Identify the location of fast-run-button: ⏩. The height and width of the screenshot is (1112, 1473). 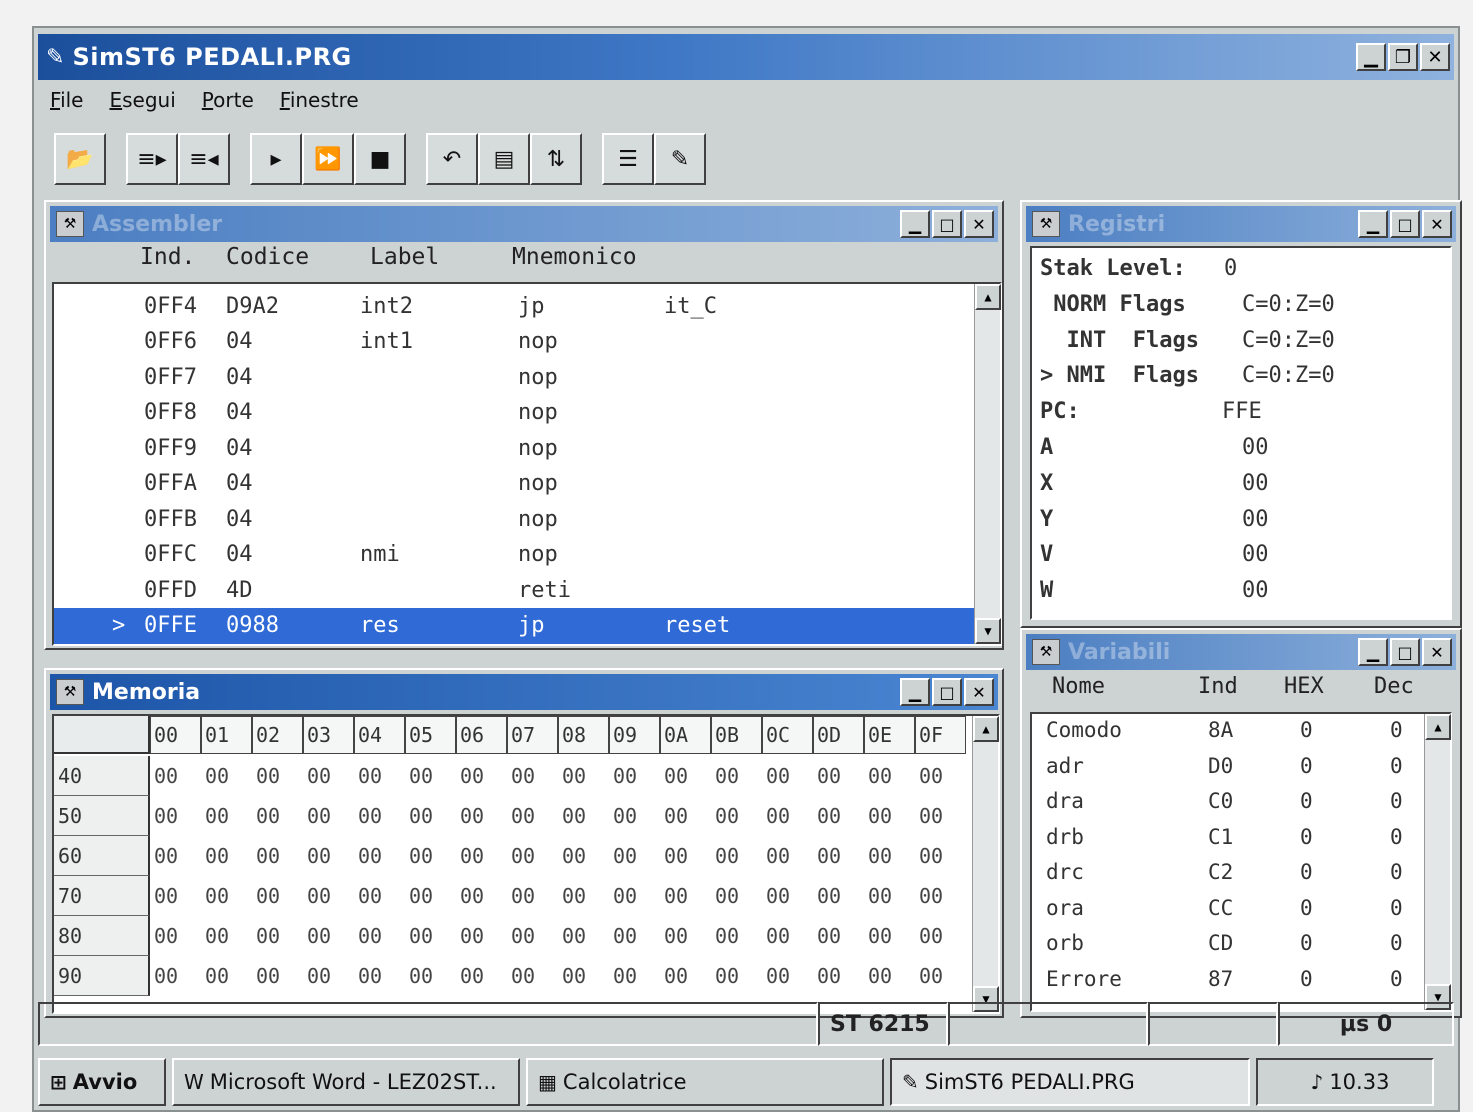
(328, 159).